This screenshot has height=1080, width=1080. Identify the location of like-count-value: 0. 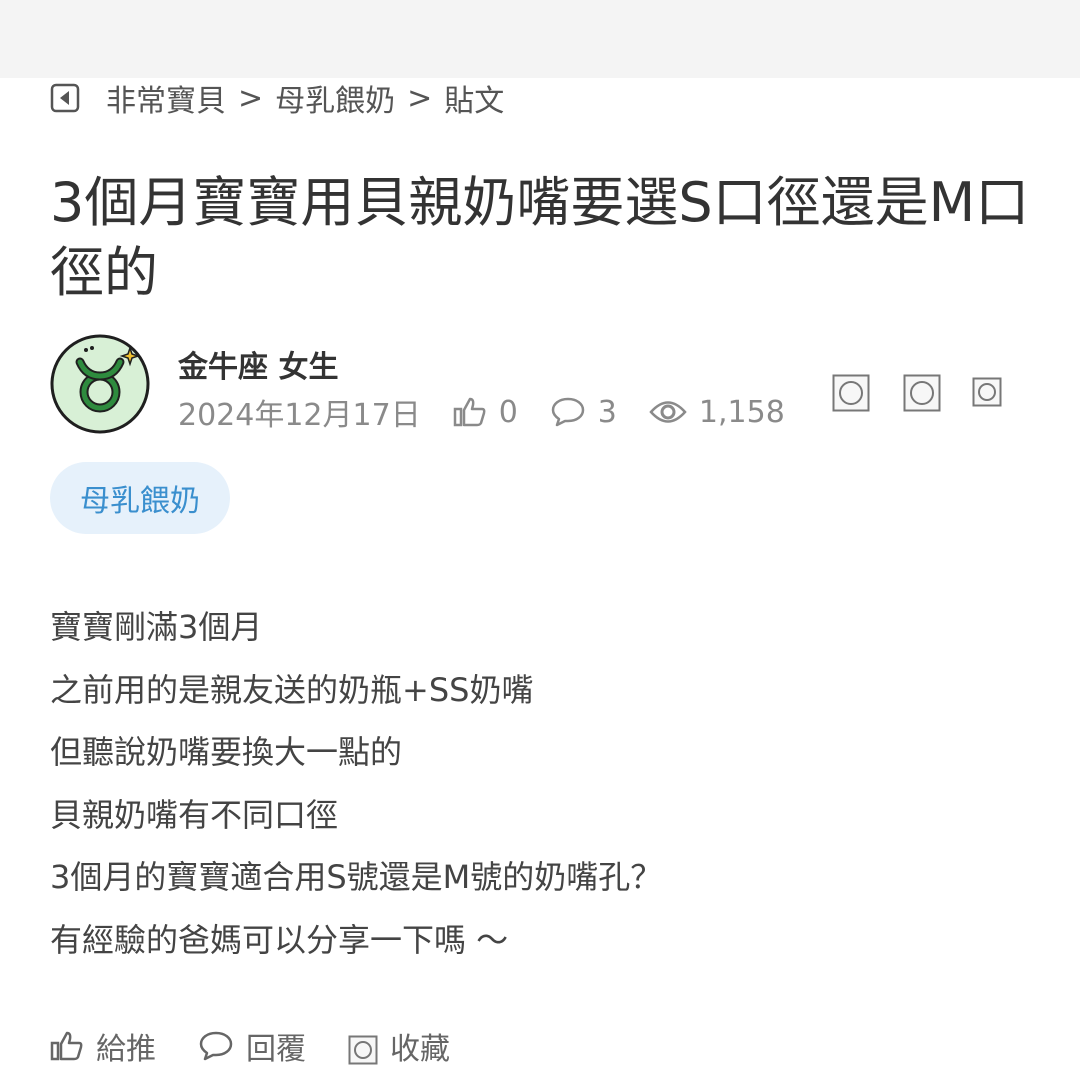
(508, 412).